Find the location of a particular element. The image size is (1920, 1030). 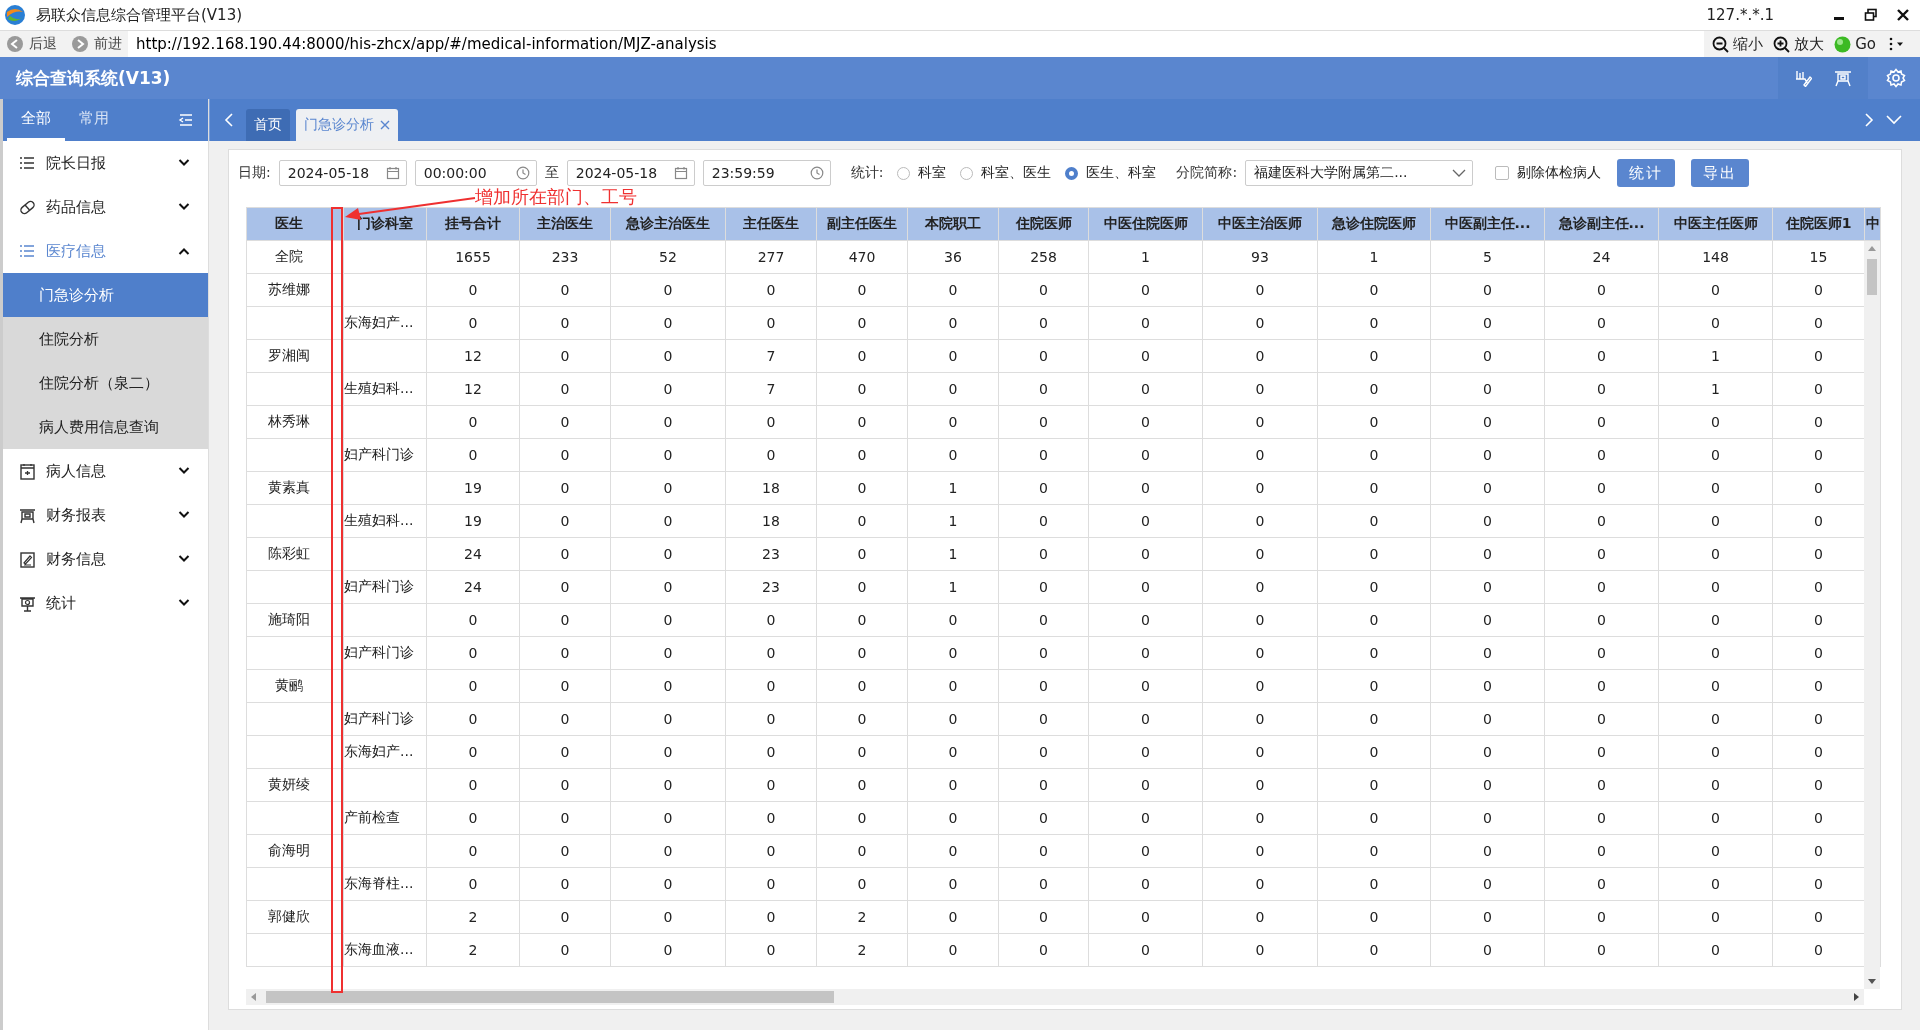

time-field: 00:00:00 is located at coordinates (475, 173).